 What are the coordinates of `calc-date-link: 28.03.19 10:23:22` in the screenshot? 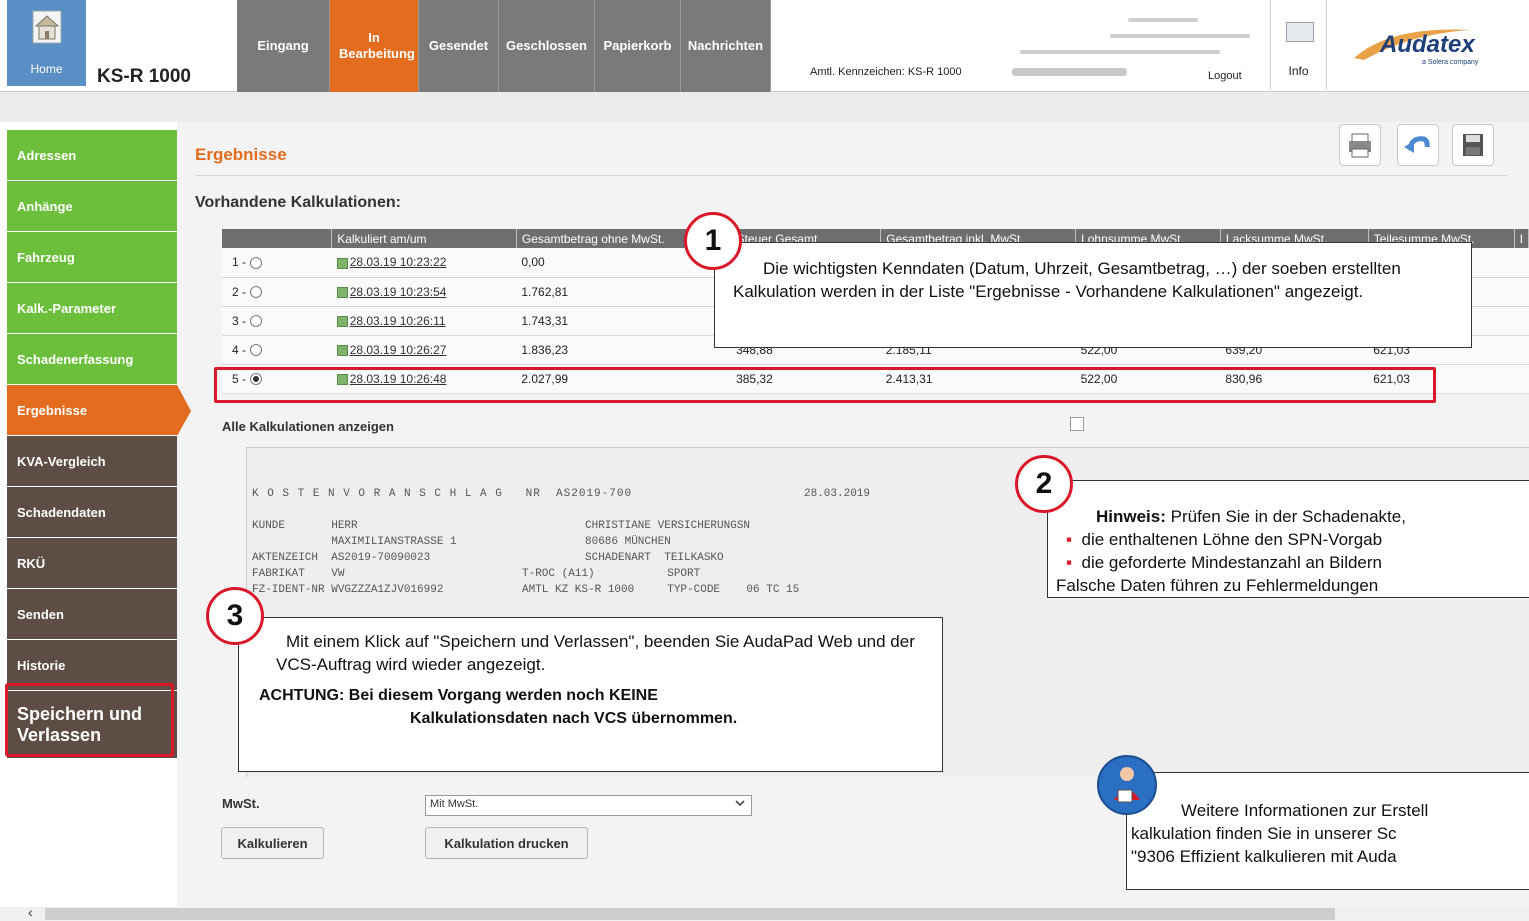 It's located at (398, 262).